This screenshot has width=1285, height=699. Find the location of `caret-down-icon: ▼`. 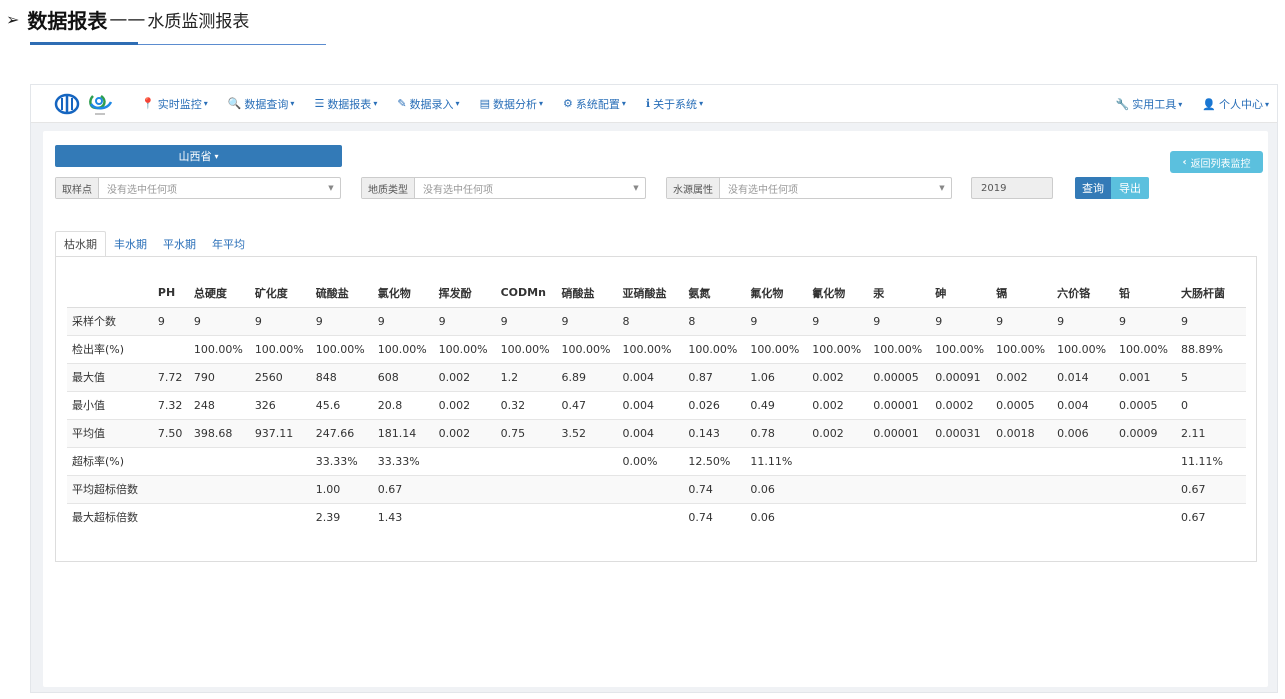

caret-down-icon: ▼ is located at coordinates (942, 188).